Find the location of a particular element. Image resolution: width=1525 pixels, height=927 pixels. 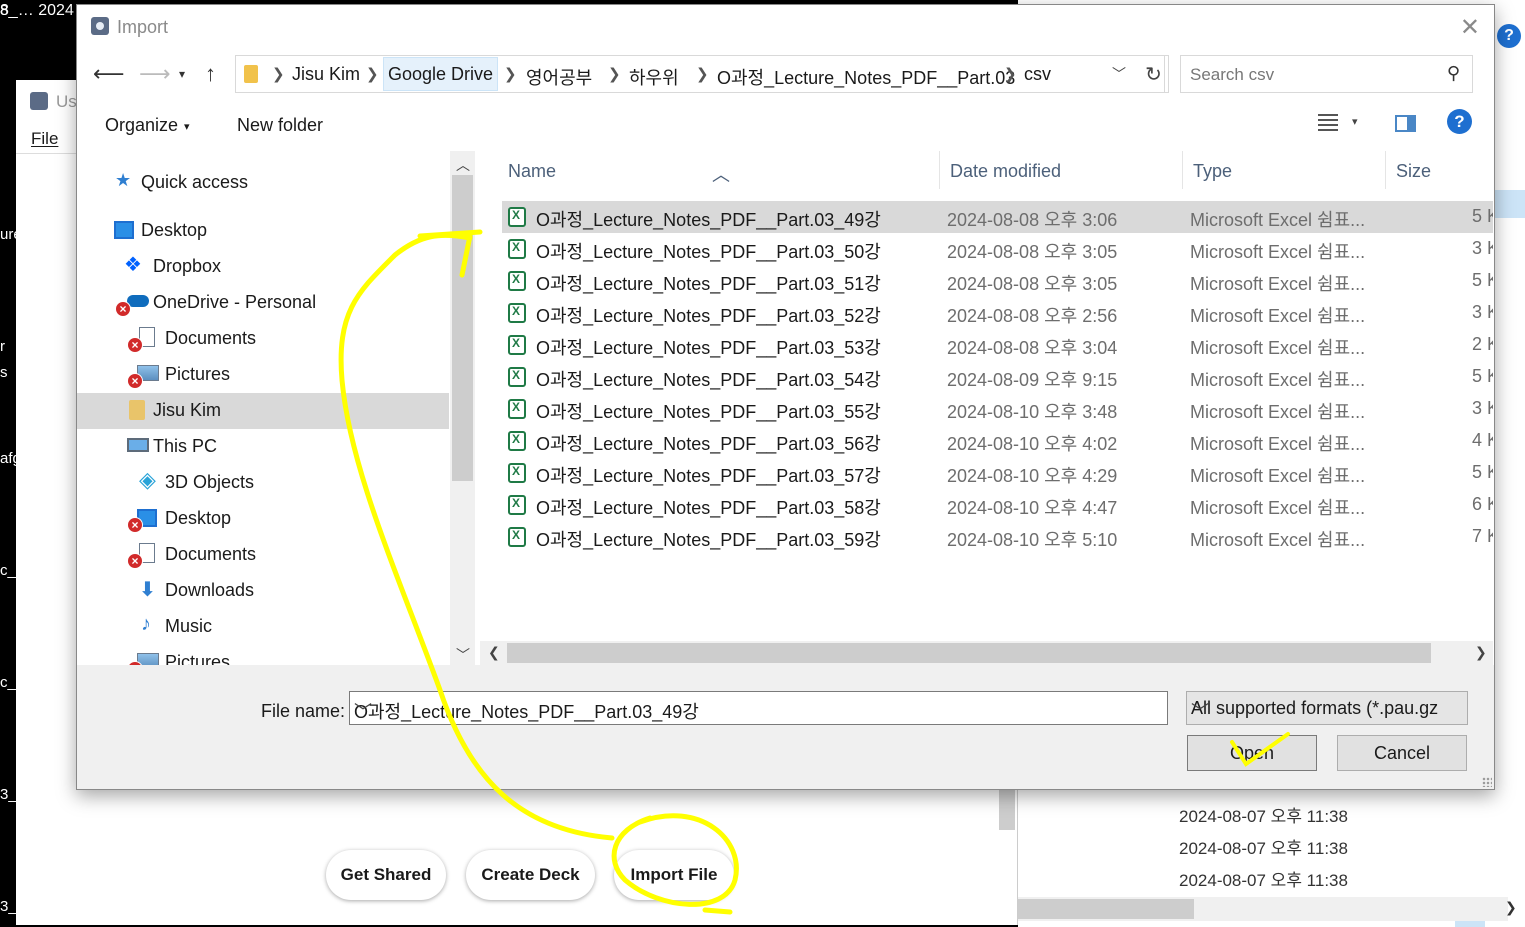

file-name: O과정_Lecture_Notes_PDF__Part.03_53강 is located at coordinates (708, 348).